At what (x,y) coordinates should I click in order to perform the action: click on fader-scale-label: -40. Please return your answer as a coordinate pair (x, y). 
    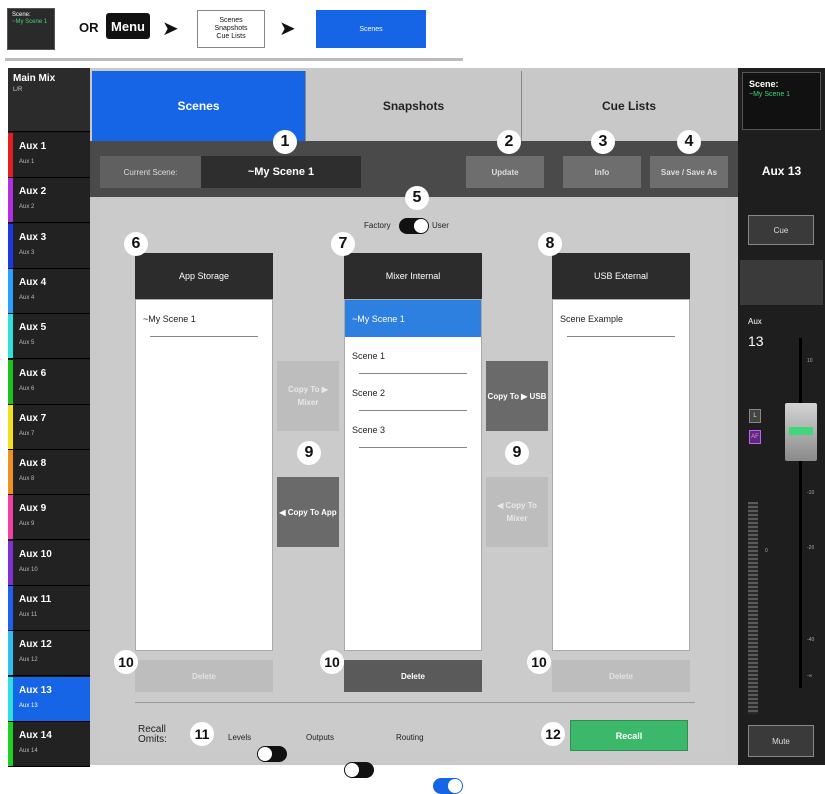
    Looking at the image, I should click on (811, 640).